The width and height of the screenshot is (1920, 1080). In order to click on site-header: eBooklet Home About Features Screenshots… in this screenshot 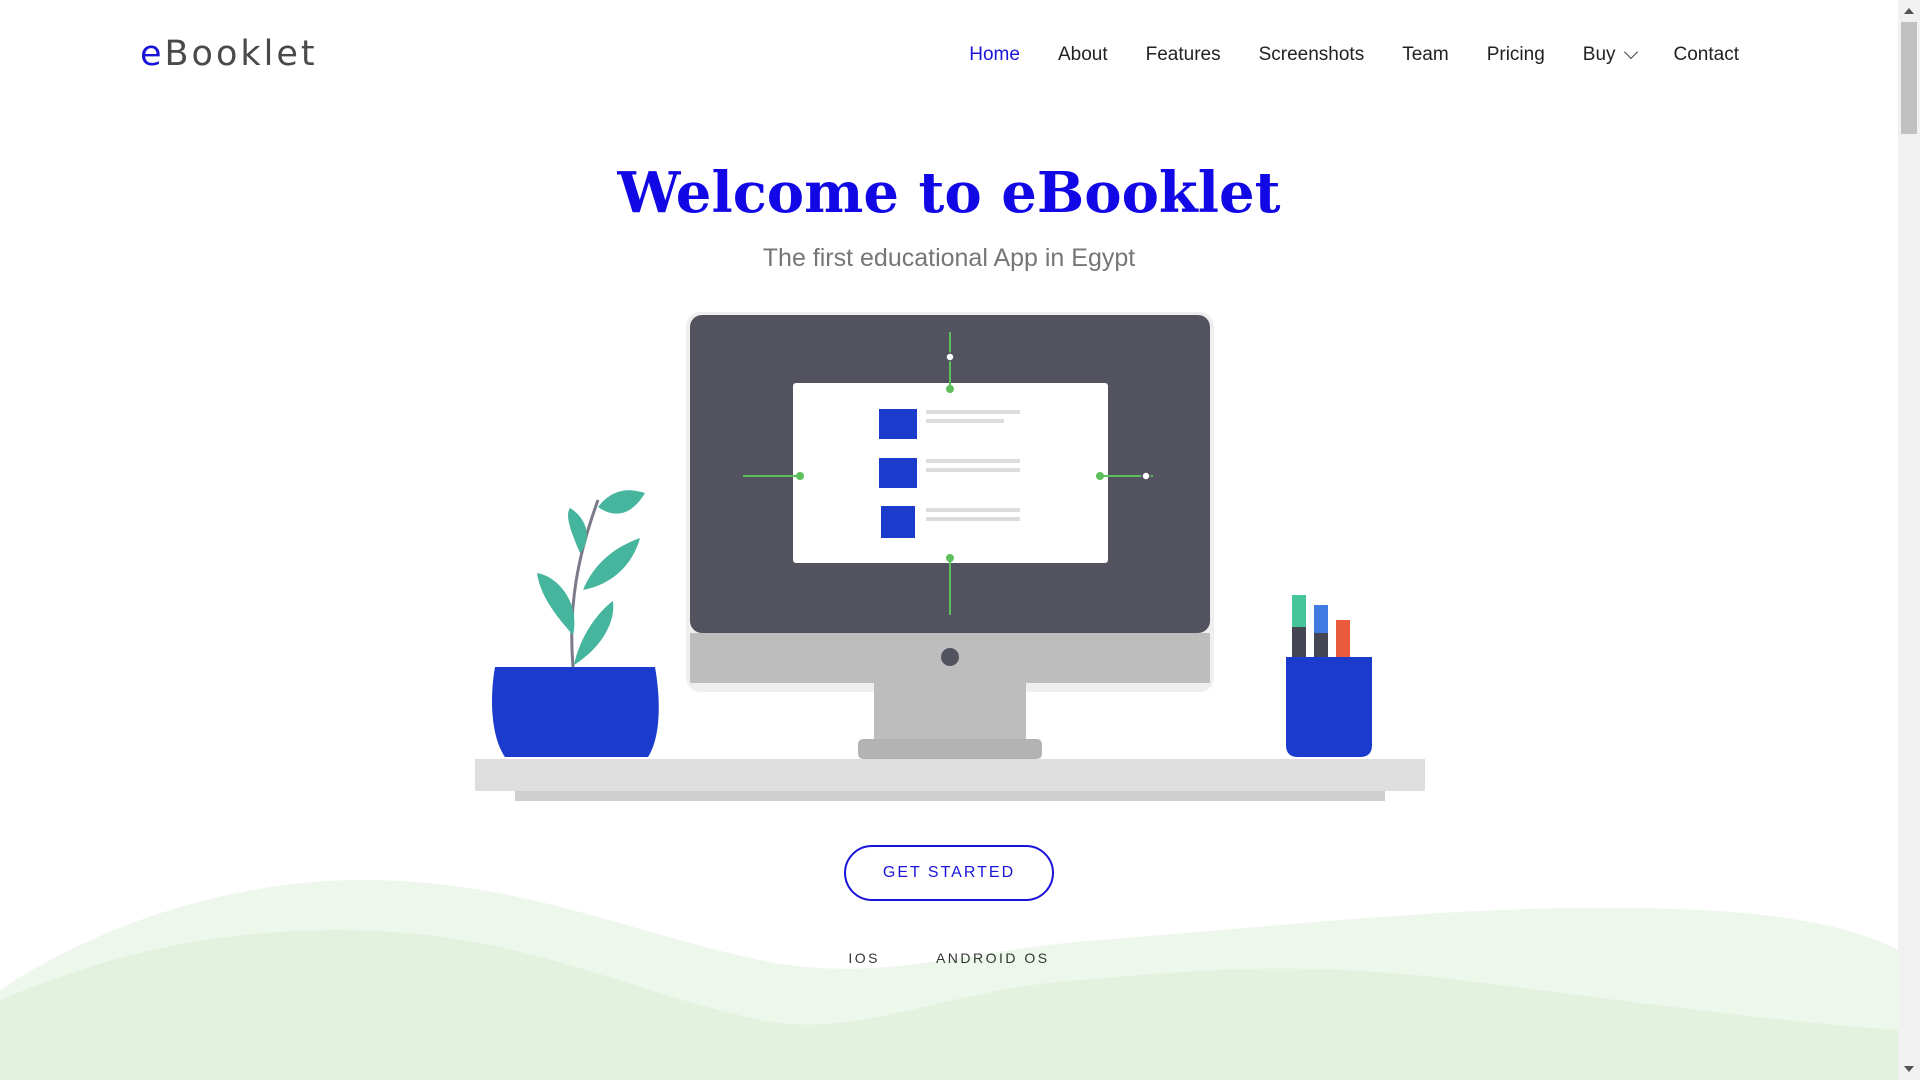, I will do `click(949, 57)`.